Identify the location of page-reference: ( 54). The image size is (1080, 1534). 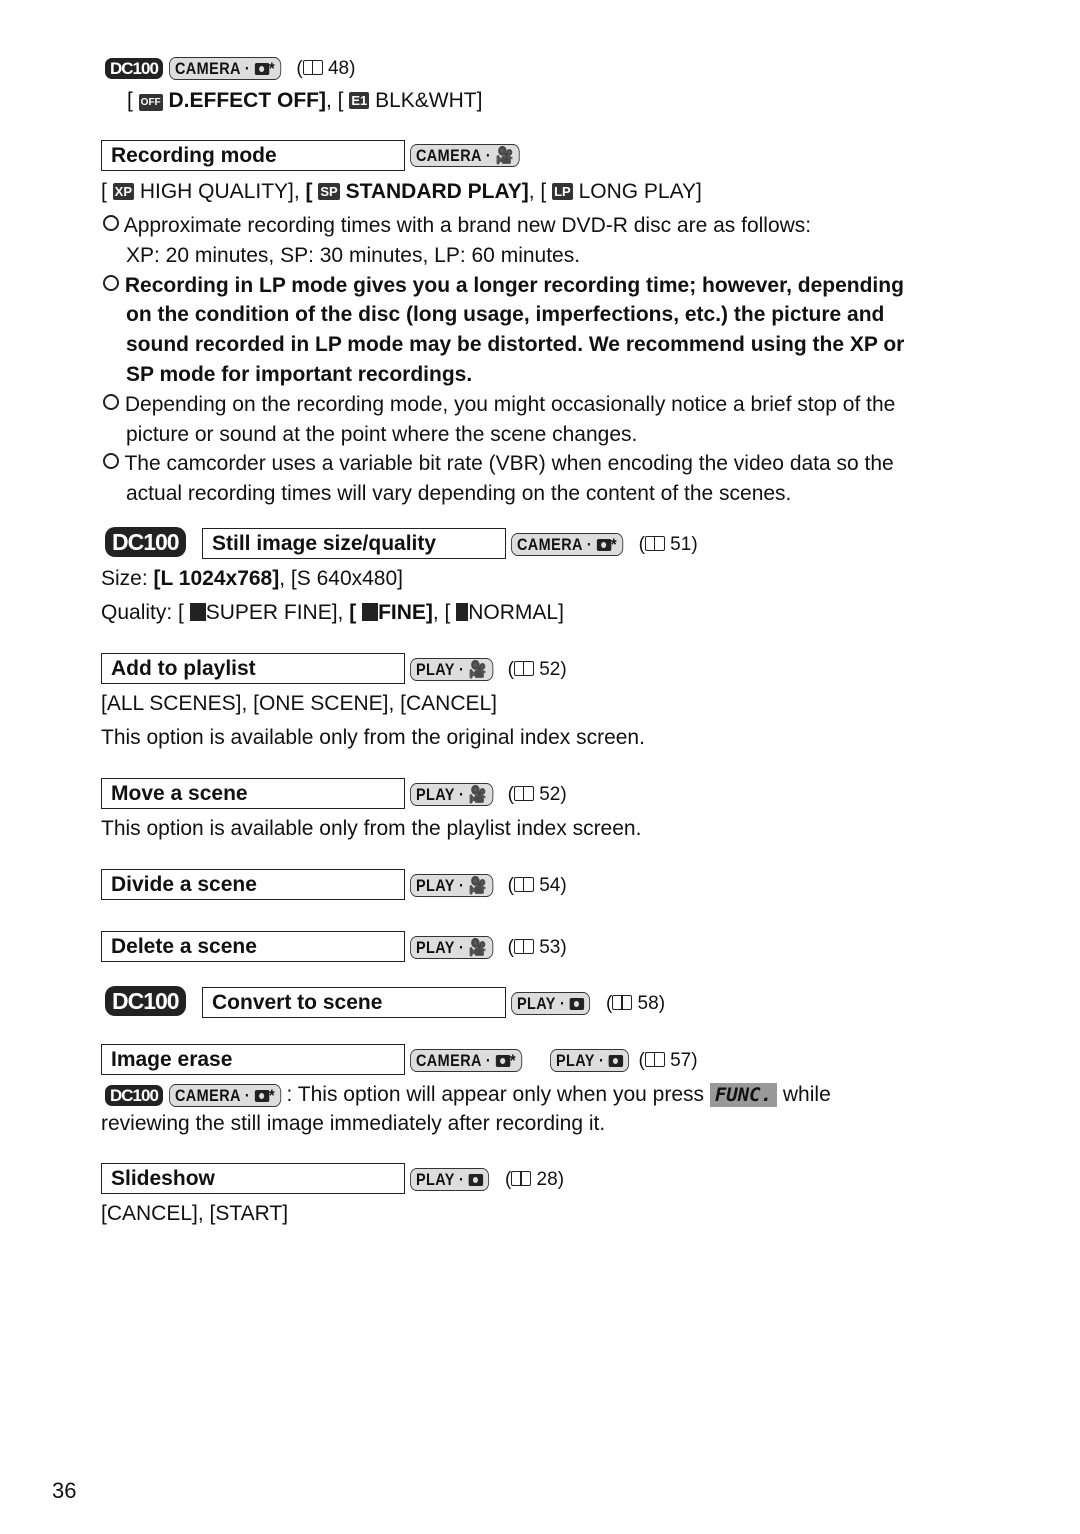
(537, 885).